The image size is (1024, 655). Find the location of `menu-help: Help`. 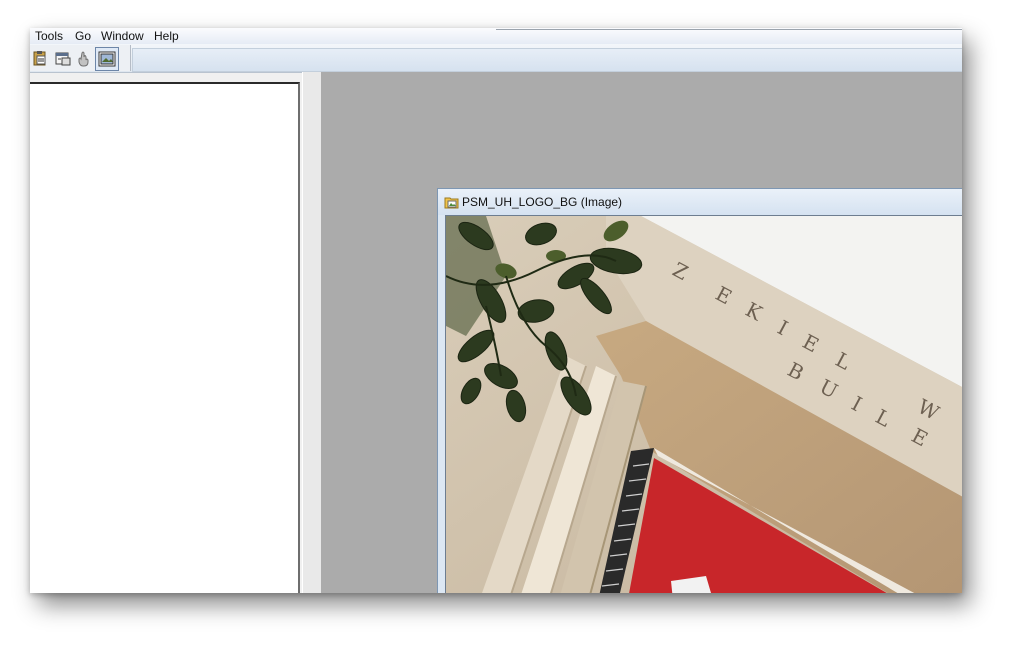

menu-help: Help is located at coordinates (166, 36).